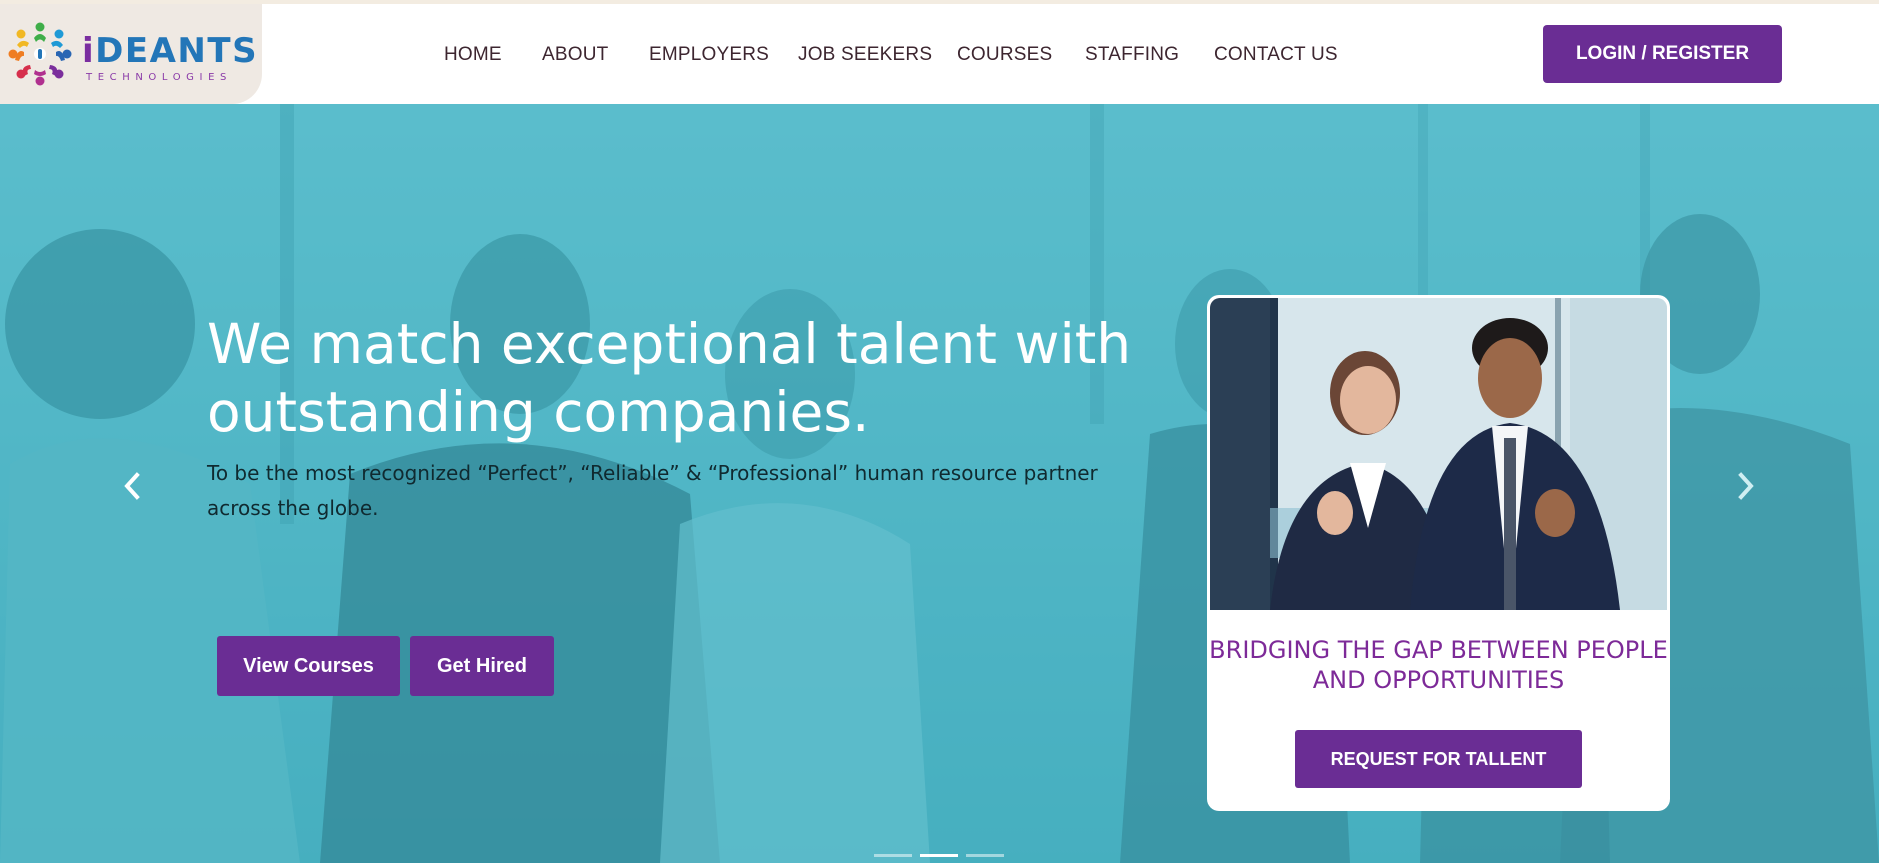 The image size is (1879, 863). I want to click on nav-job-seekers: JOB SEEKERS, so click(865, 55).